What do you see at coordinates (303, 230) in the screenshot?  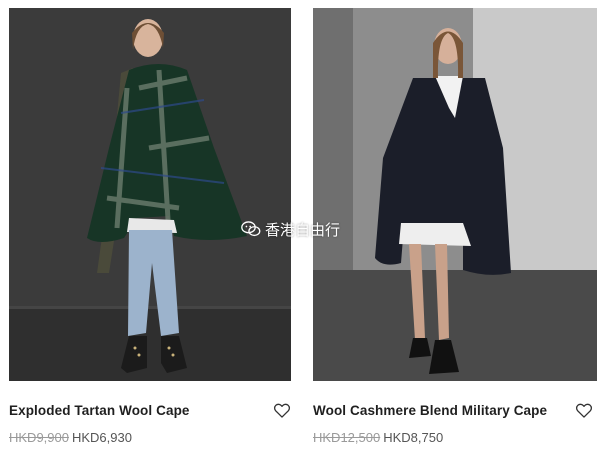 I see `watermark-text: 香港自由行` at bounding box center [303, 230].